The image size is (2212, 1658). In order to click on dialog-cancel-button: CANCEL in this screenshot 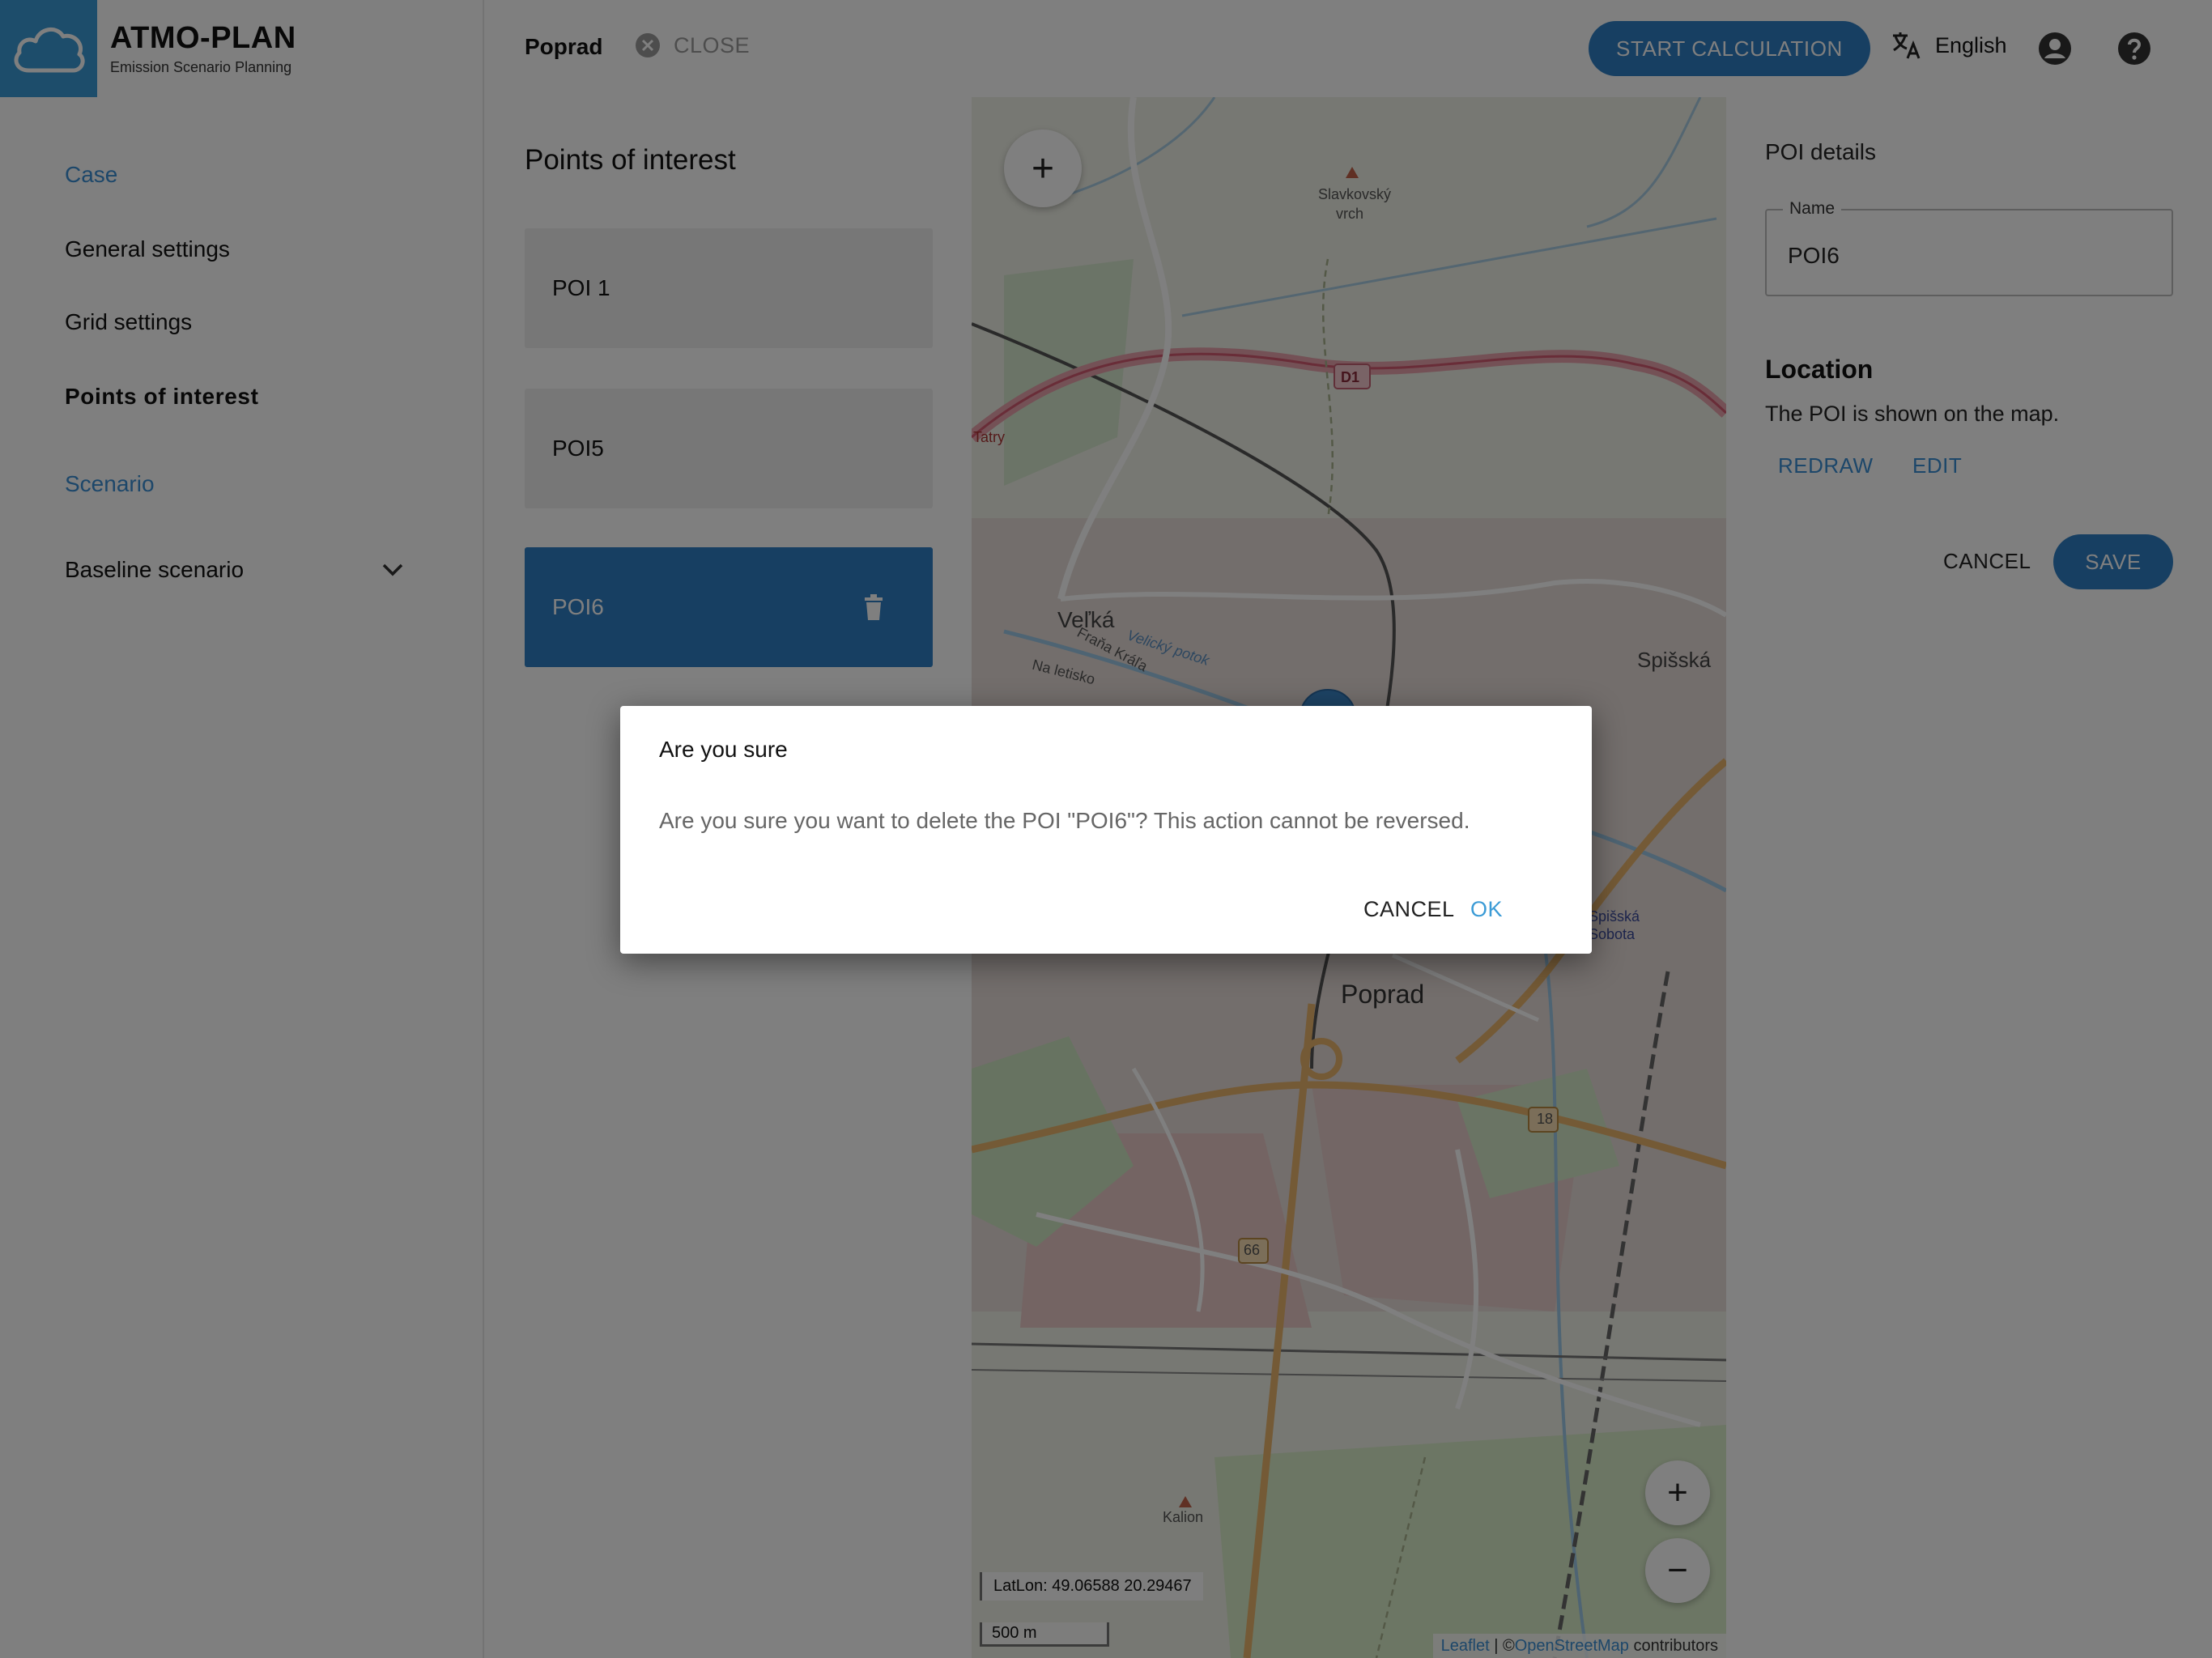, I will do `click(1409, 909)`.